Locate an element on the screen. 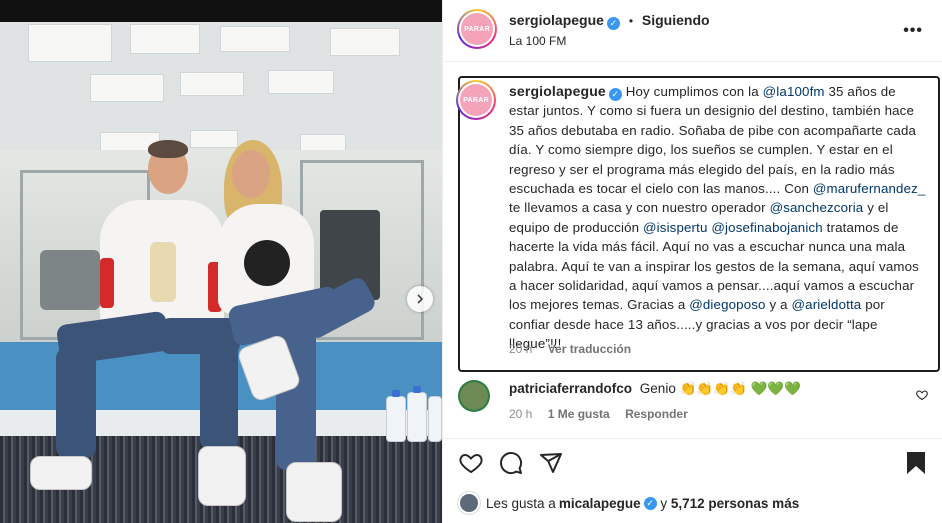 The image size is (942, 523). more-options-button: ••• is located at coordinates (913, 31).